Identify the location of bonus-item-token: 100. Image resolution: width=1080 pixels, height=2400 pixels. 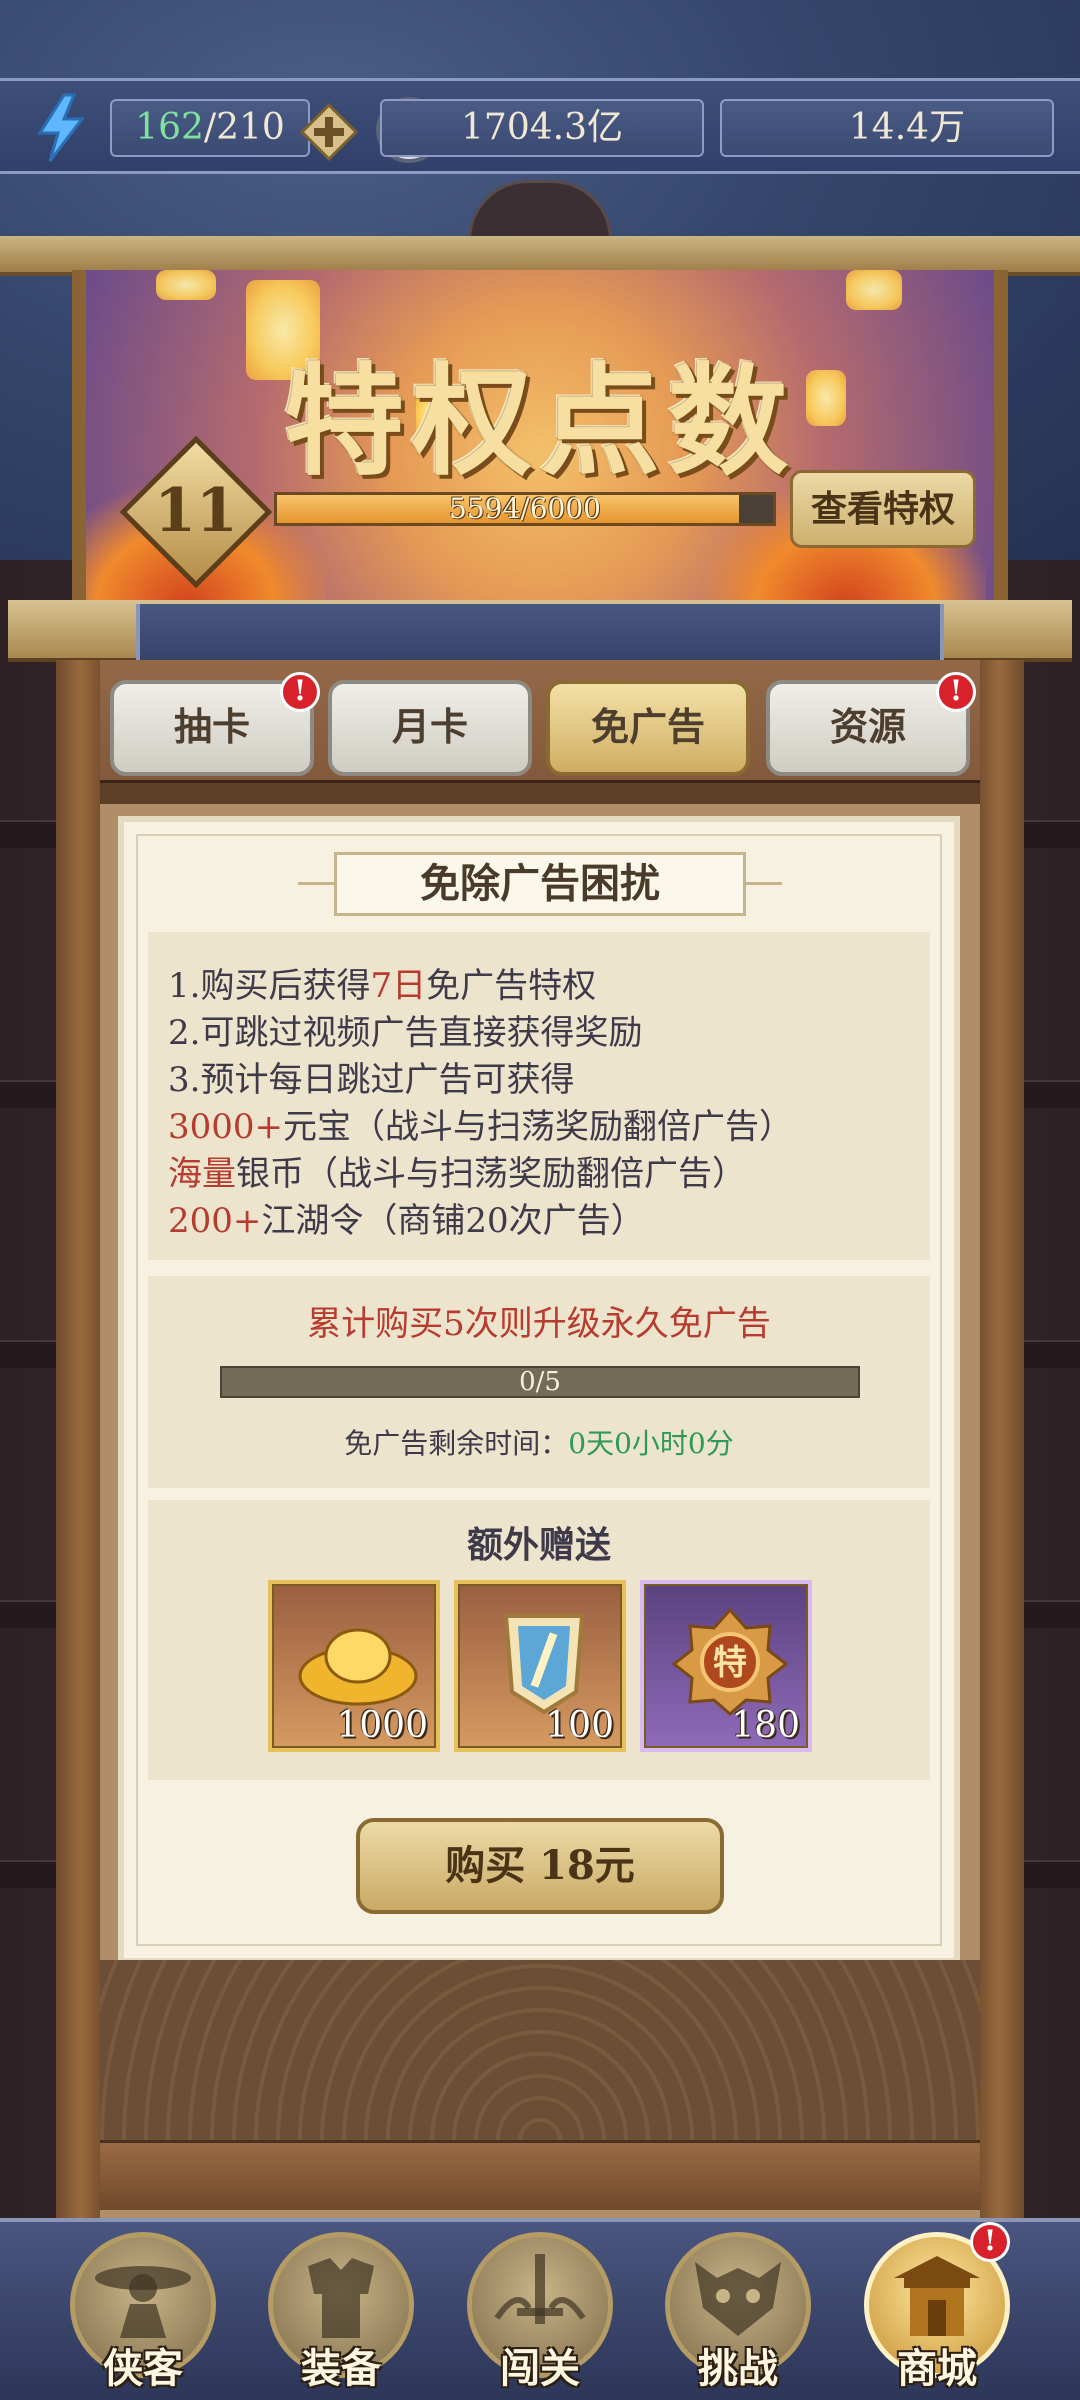
(540, 1666).